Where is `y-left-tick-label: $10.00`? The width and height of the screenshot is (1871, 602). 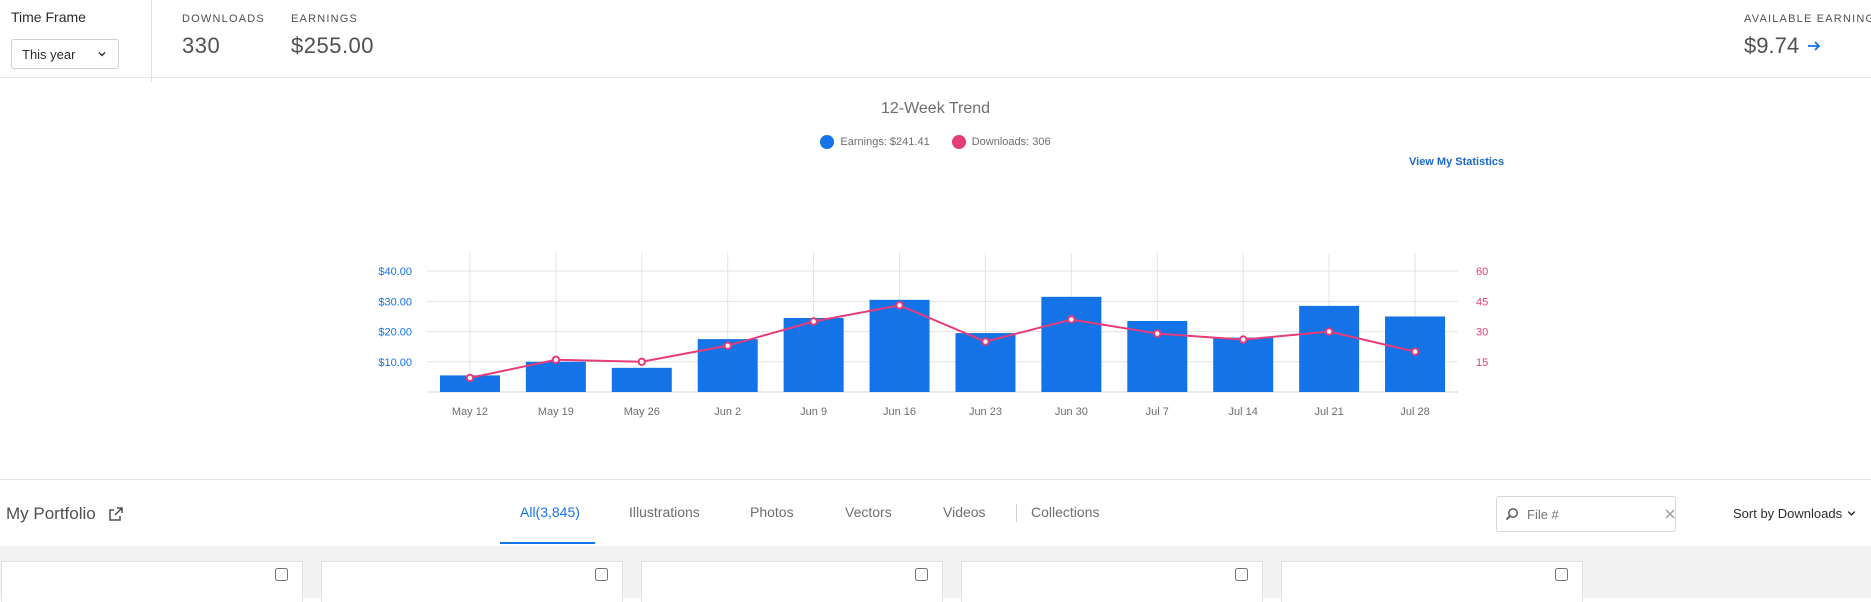
y-left-tick-label: $10.00 is located at coordinates (395, 363).